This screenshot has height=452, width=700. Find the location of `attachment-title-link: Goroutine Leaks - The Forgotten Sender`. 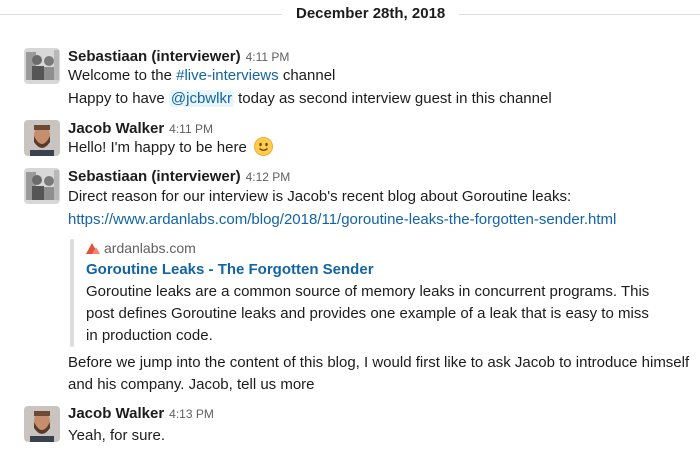

attachment-title-link: Goroutine Leaks - The Forgotten Sender is located at coordinates (230, 269).